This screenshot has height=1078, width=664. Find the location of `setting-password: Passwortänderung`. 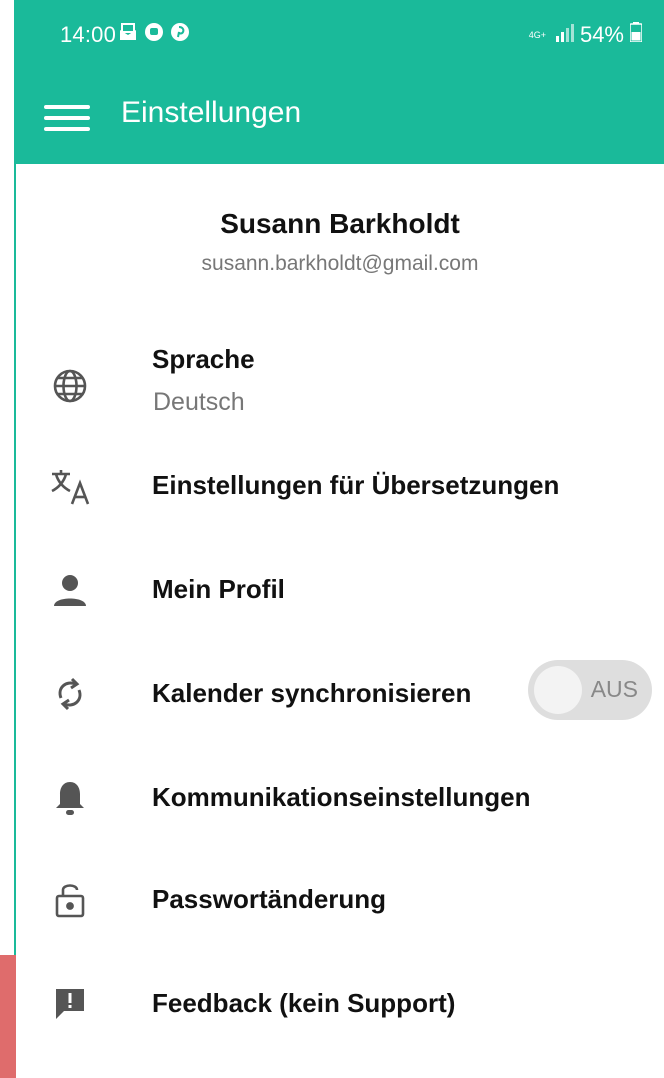

setting-password: Passwortänderung is located at coordinates (340, 902).